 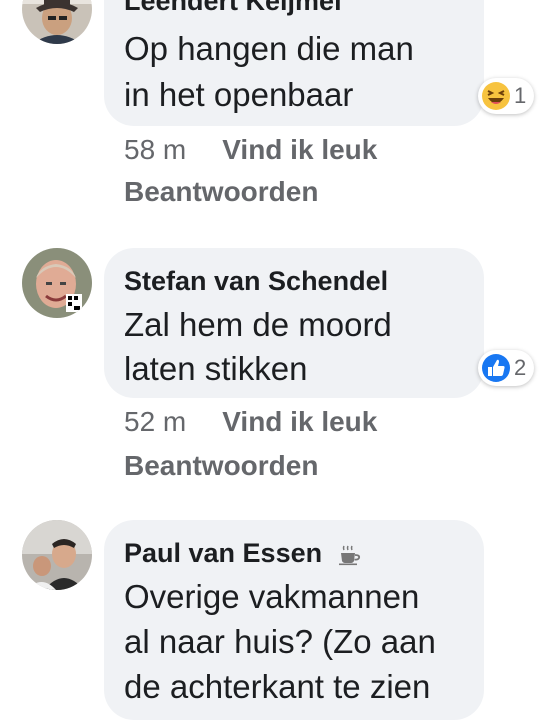 I want to click on comment-meta: 52 m Vind ik leuk, so click(x=250, y=422).